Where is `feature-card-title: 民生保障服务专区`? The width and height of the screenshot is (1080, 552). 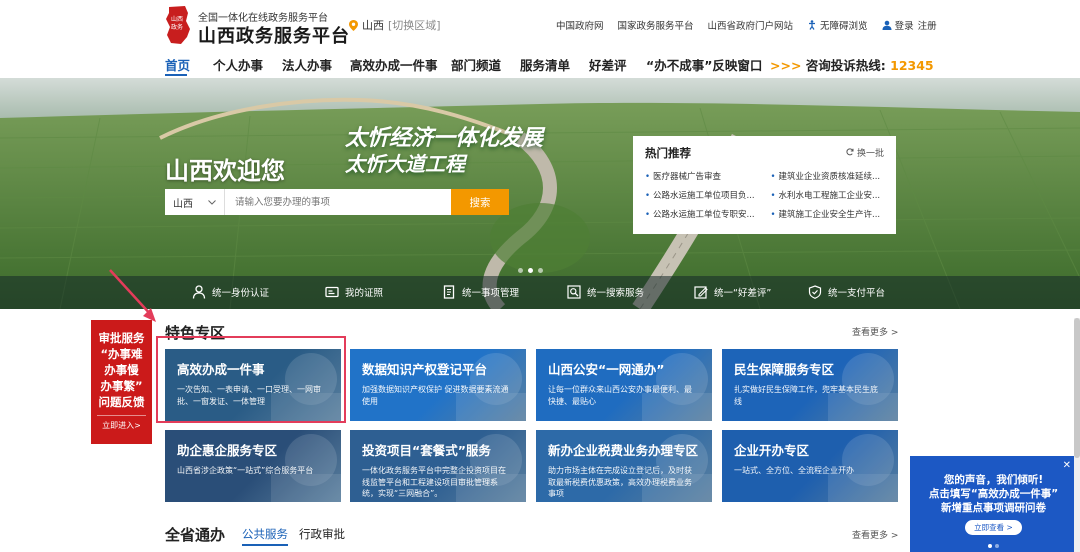
feature-card-title: 民生保障服务专区 is located at coordinates (784, 369).